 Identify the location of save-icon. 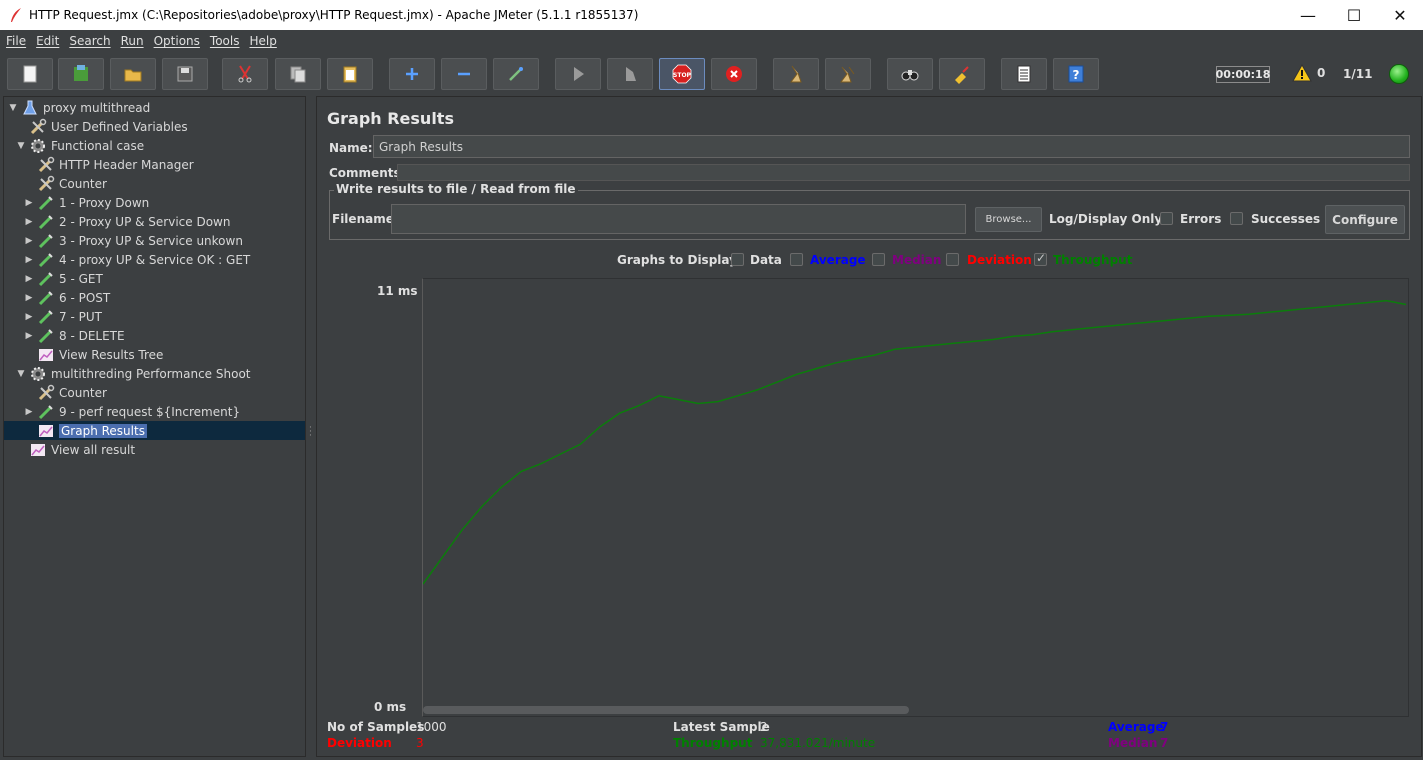
(185, 74).